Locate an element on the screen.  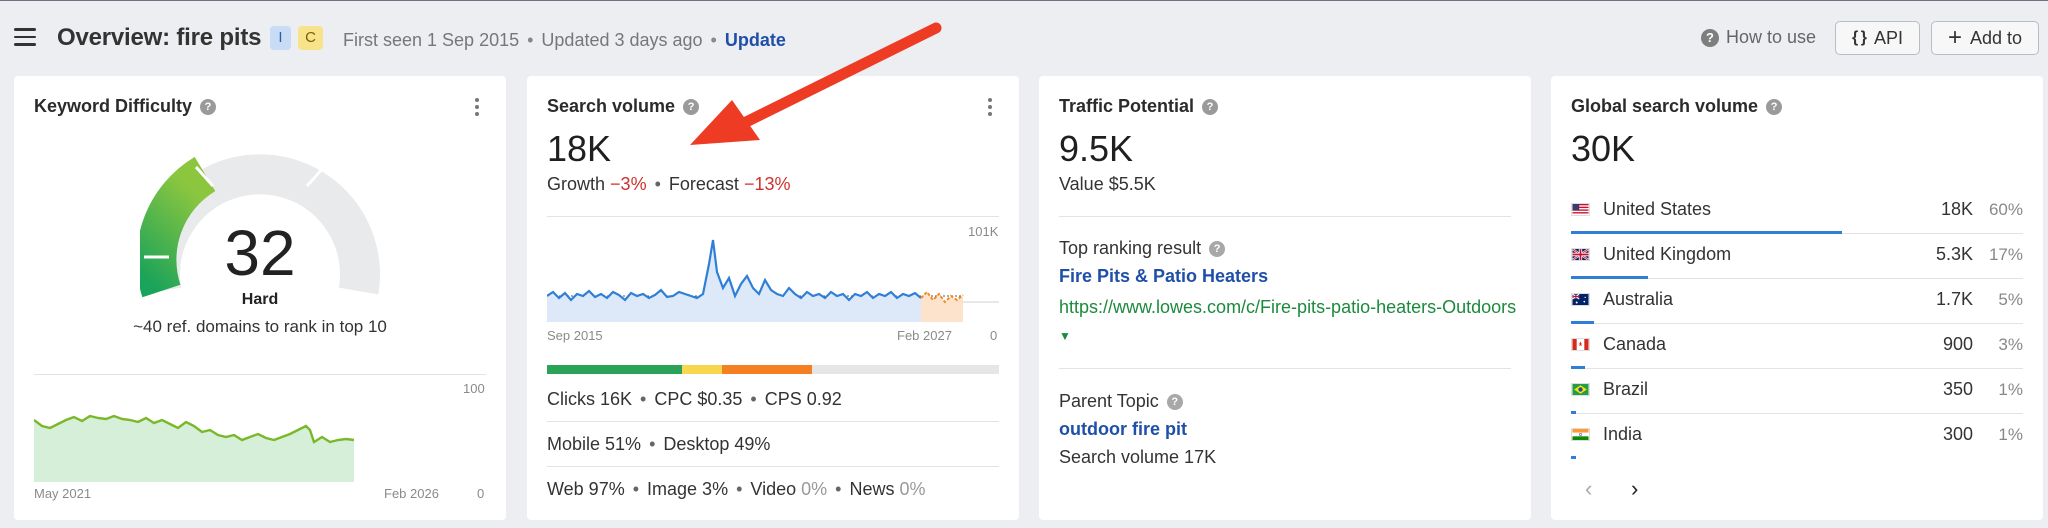
country-row: Brazil 350 1% is located at coordinates (1797, 392).